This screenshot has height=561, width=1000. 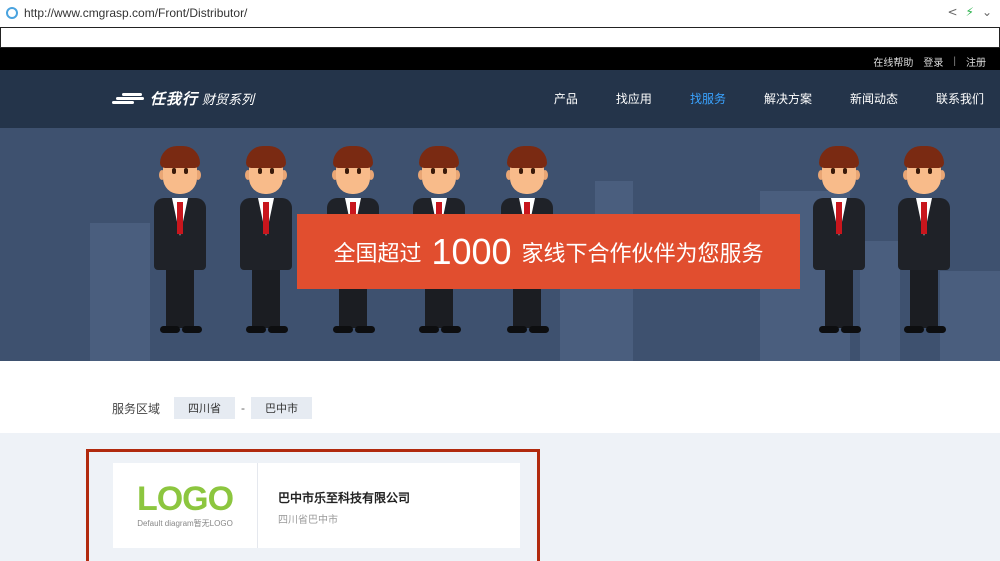 I want to click on nav-item-apps: 找应用, so click(x=634, y=98).